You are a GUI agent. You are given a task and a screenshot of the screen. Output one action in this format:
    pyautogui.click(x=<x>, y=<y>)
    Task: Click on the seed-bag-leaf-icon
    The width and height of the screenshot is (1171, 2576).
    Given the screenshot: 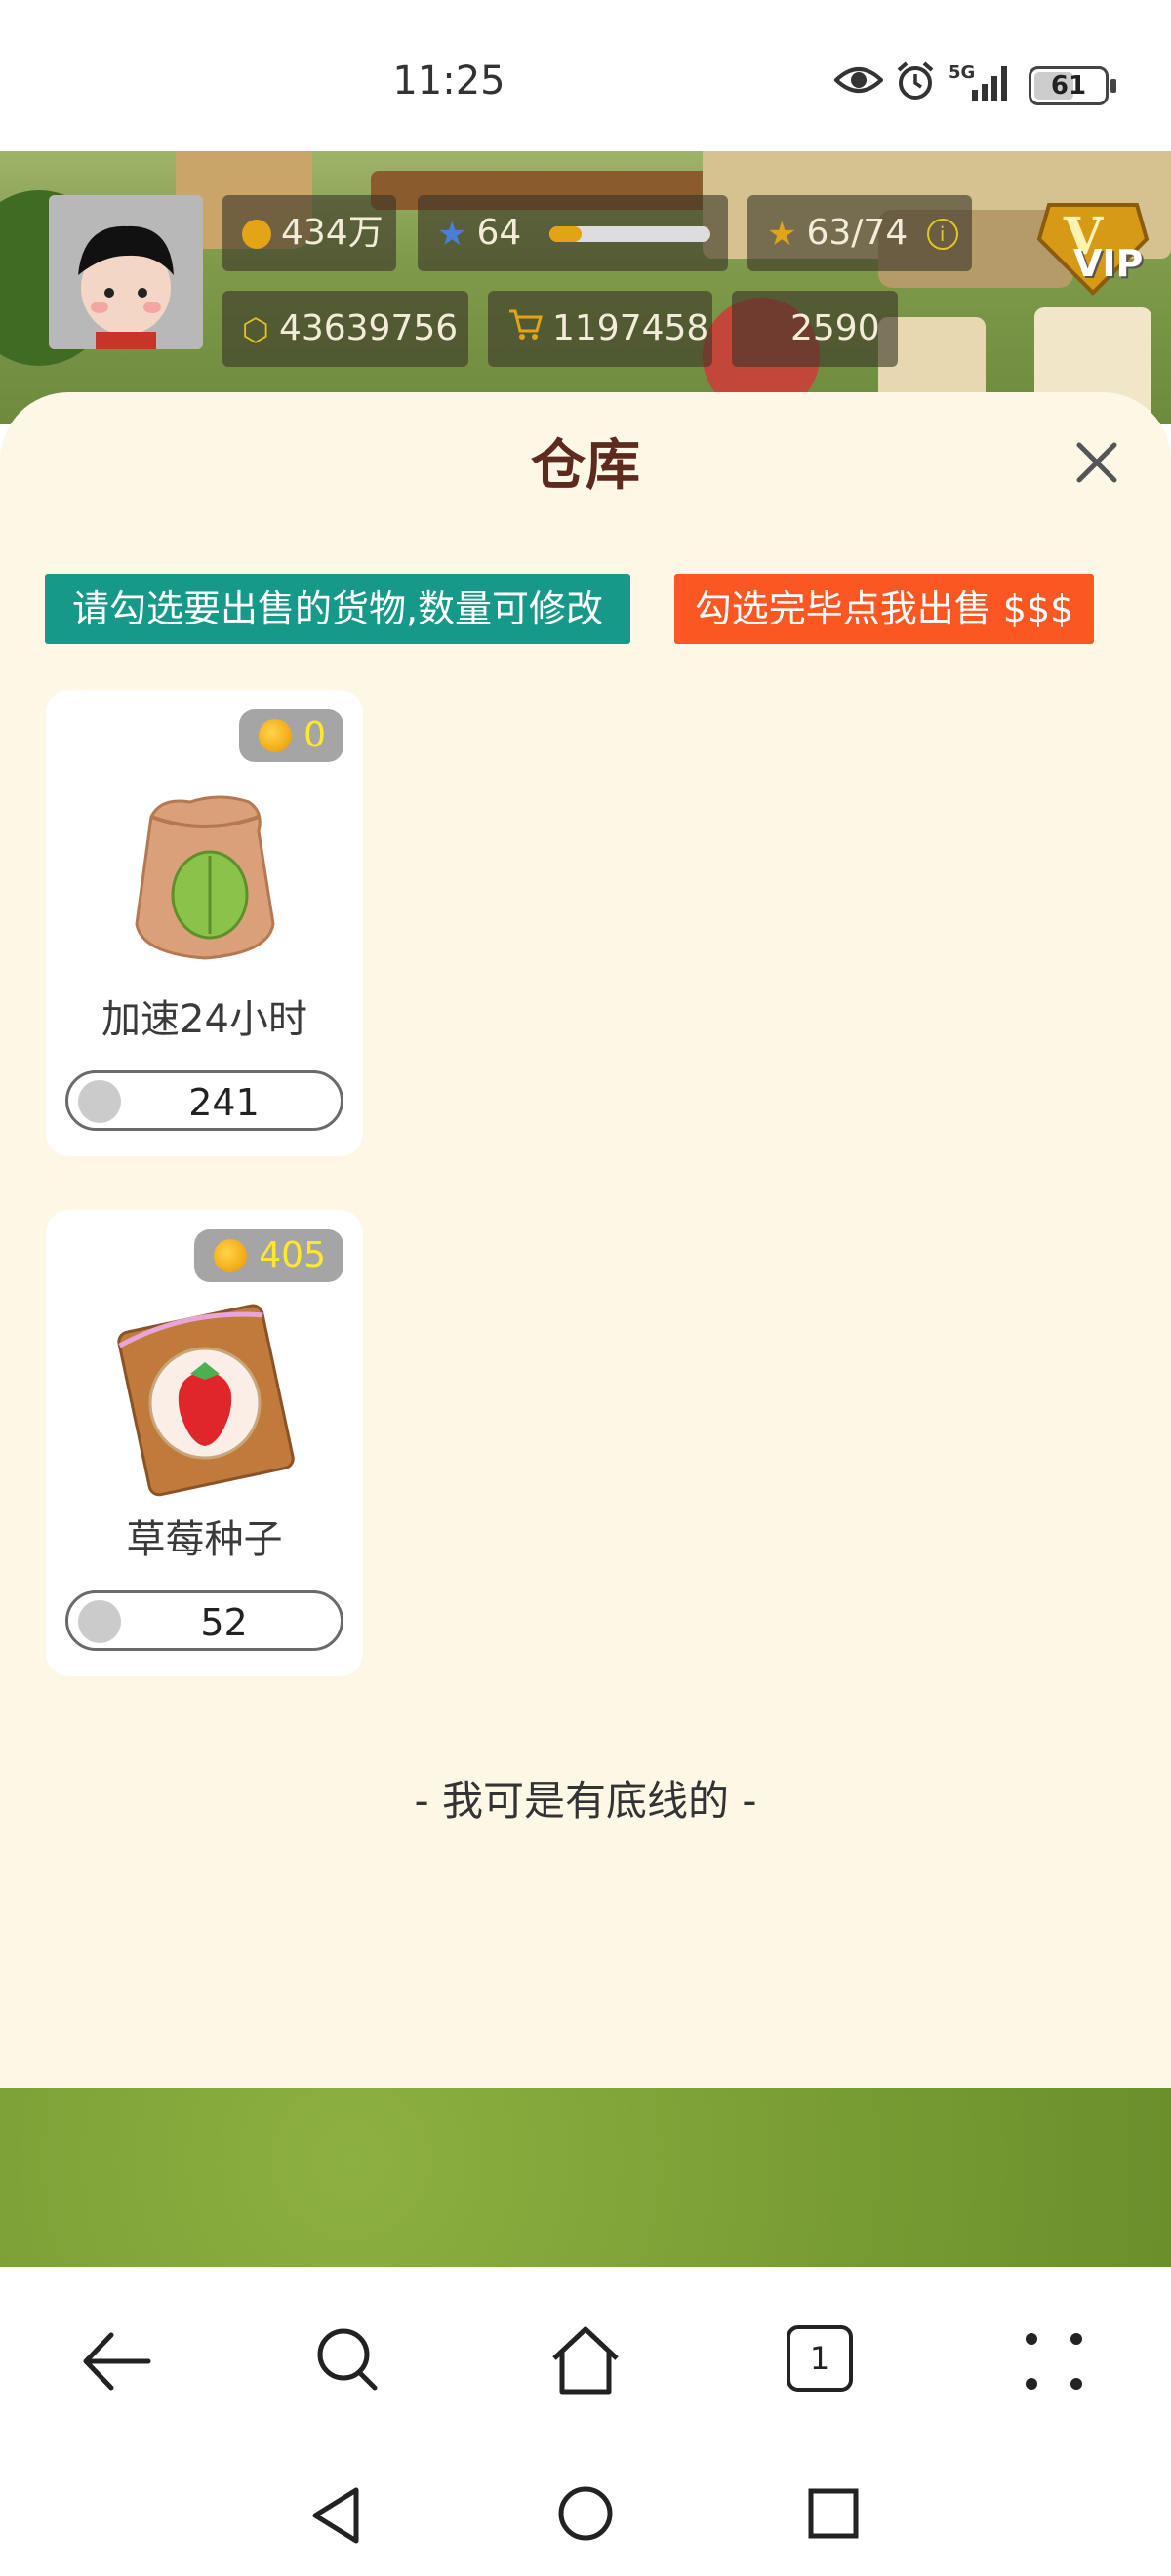 What is the action you would take?
    pyautogui.click(x=204, y=877)
    